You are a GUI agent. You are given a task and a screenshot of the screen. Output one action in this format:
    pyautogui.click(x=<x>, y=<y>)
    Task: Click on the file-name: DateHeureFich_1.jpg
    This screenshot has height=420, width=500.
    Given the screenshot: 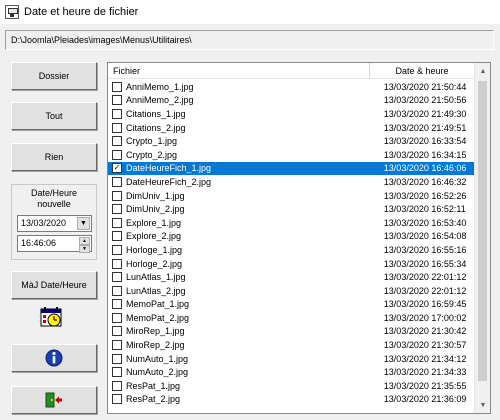 What is the action you would take?
    pyautogui.click(x=169, y=168)
    